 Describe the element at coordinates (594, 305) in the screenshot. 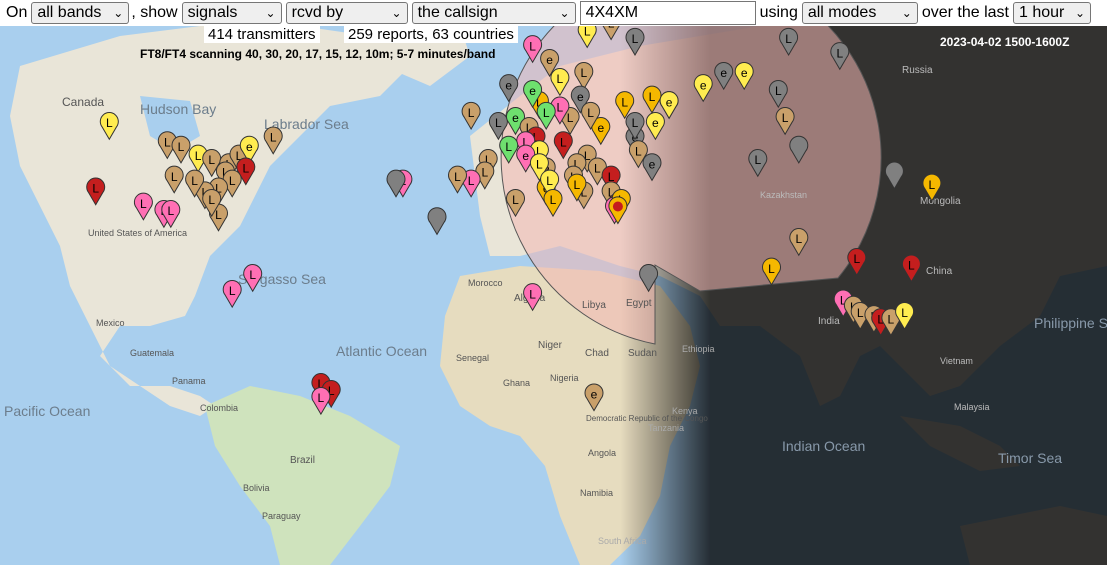

I see `label-libya: Libya` at that location.